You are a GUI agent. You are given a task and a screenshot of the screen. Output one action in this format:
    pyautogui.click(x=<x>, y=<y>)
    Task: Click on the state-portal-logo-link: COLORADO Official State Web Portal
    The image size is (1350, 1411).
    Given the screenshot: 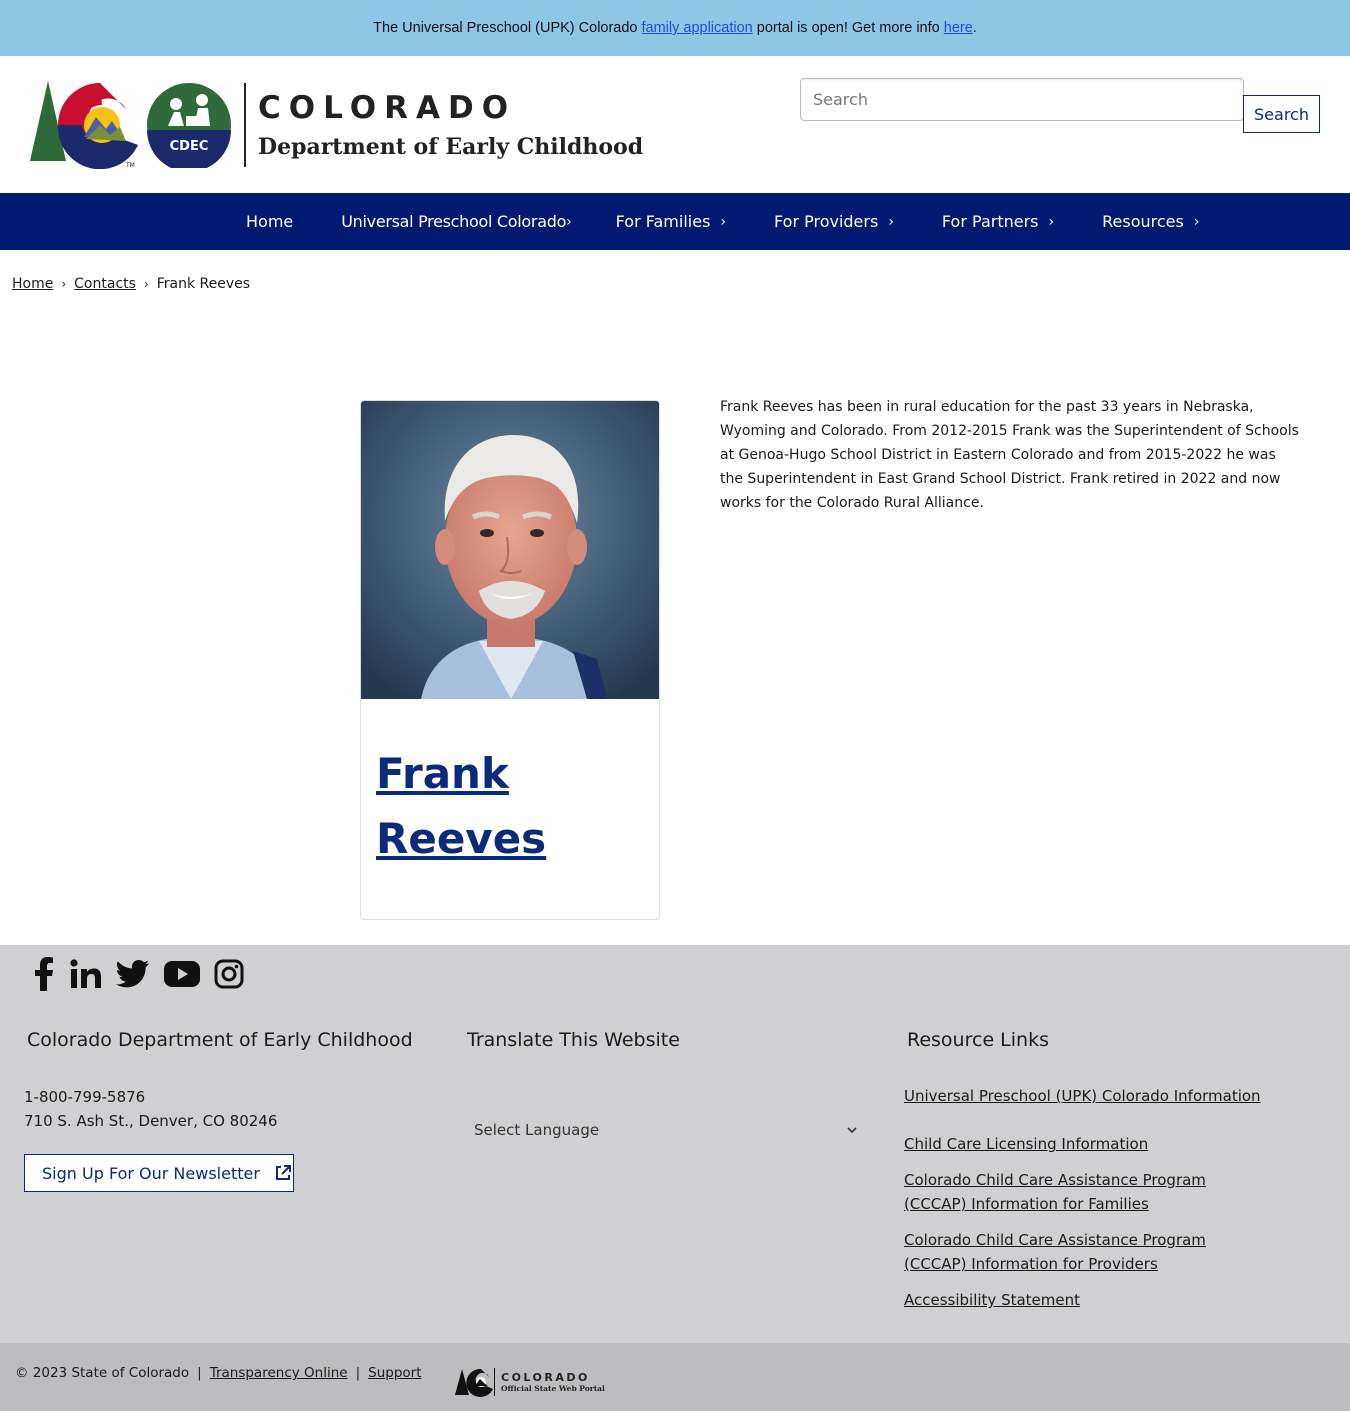 What is the action you would take?
    pyautogui.click(x=530, y=1382)
    